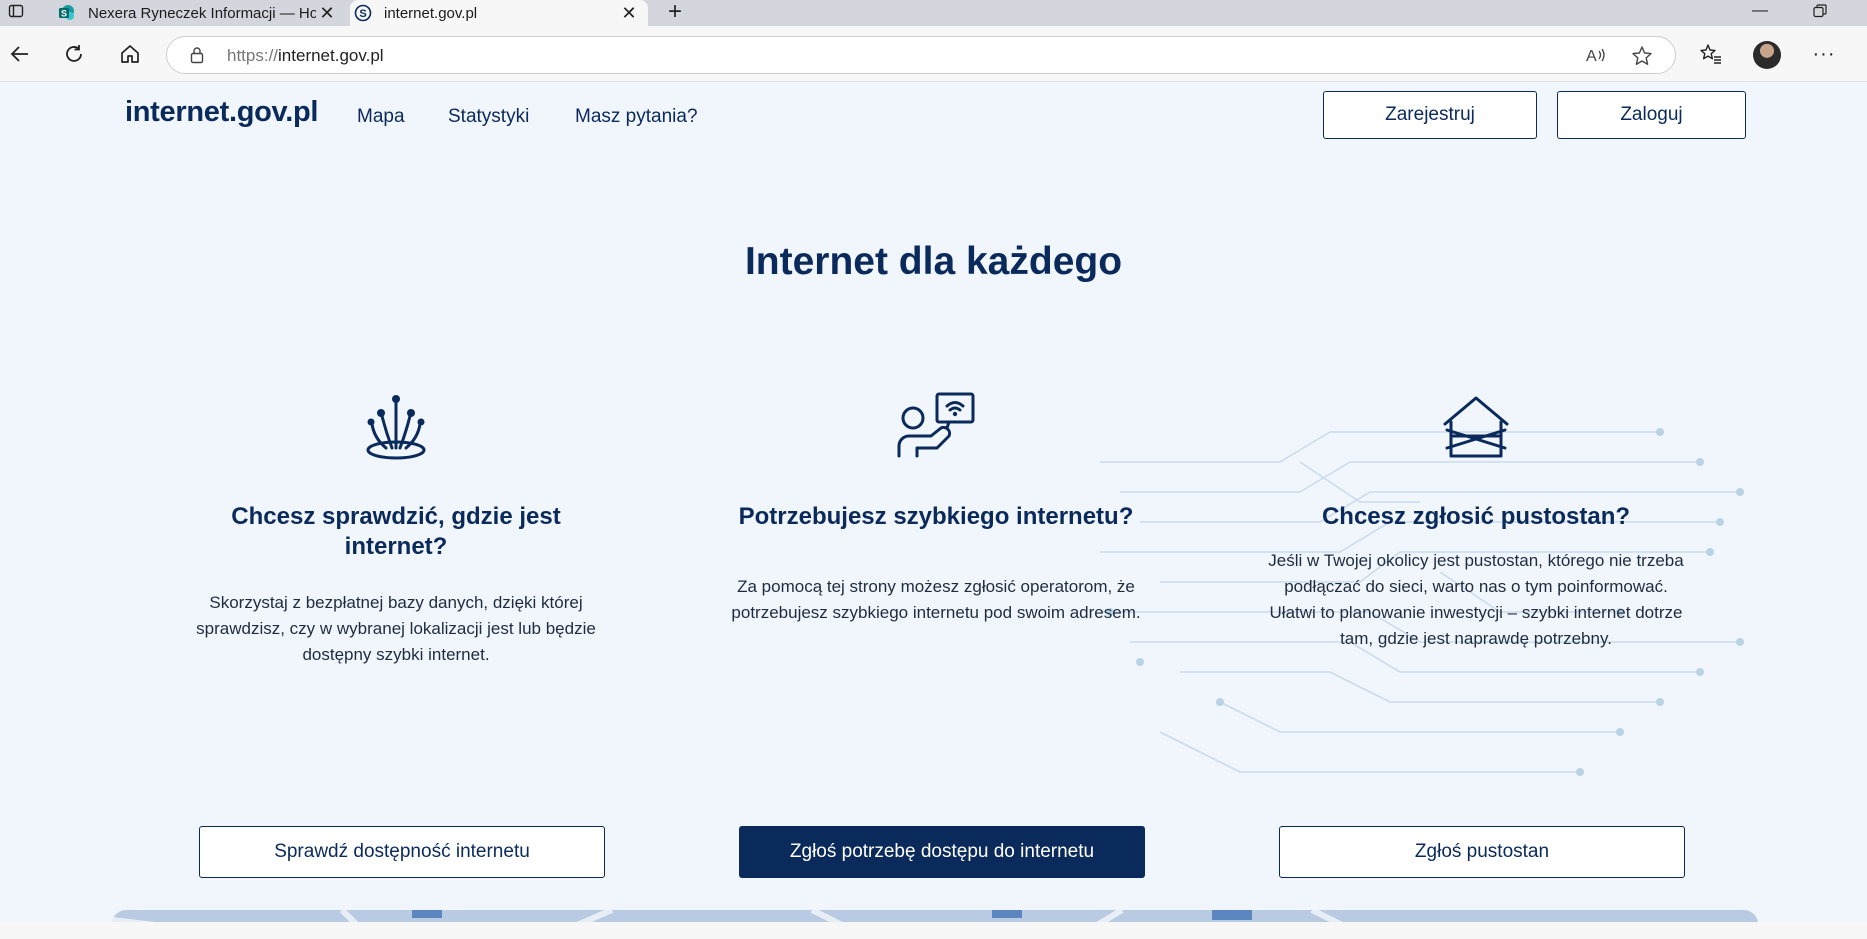  Describe the element at coordinates (197, 57) in the screenshot. I see `lock-icon` at that location.